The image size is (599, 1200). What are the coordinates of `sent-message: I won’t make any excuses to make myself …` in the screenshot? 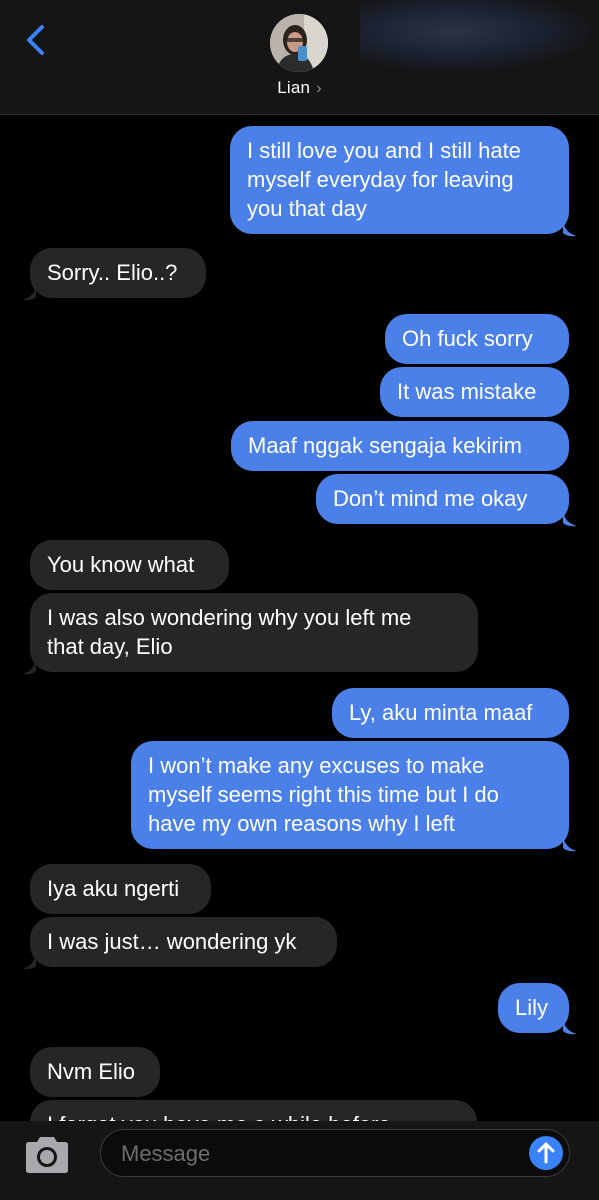 It's located at (350, 795).